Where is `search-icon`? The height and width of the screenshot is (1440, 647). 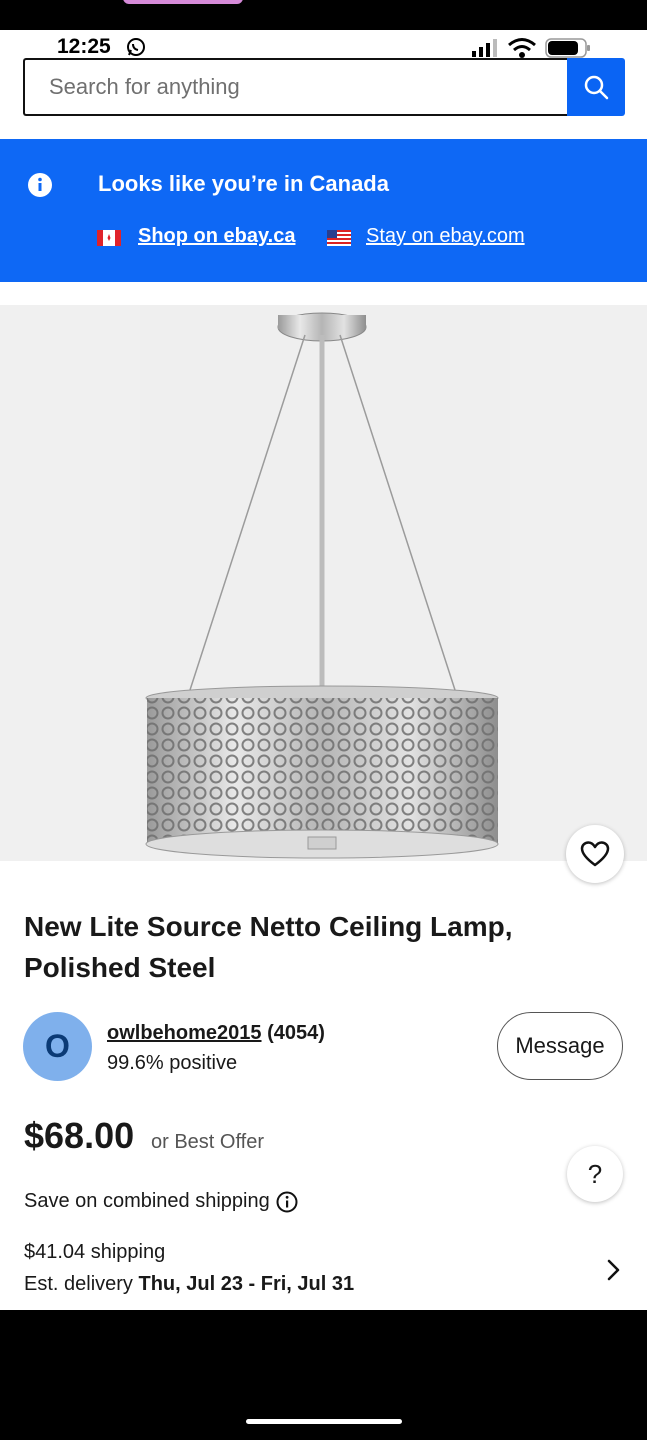 search-icon is located at coordinates (596, 87).